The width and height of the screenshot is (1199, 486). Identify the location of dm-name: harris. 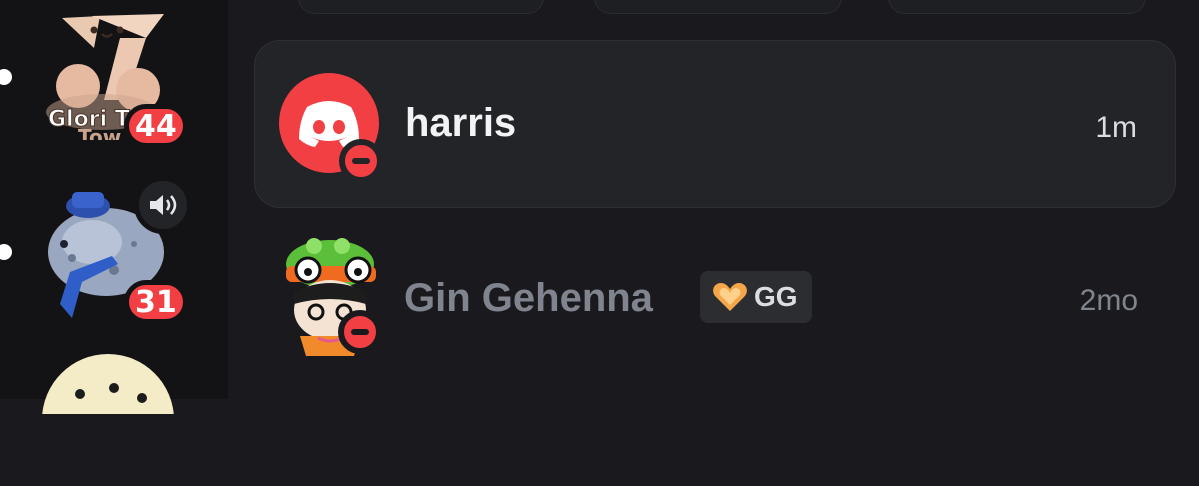
(461, 123).